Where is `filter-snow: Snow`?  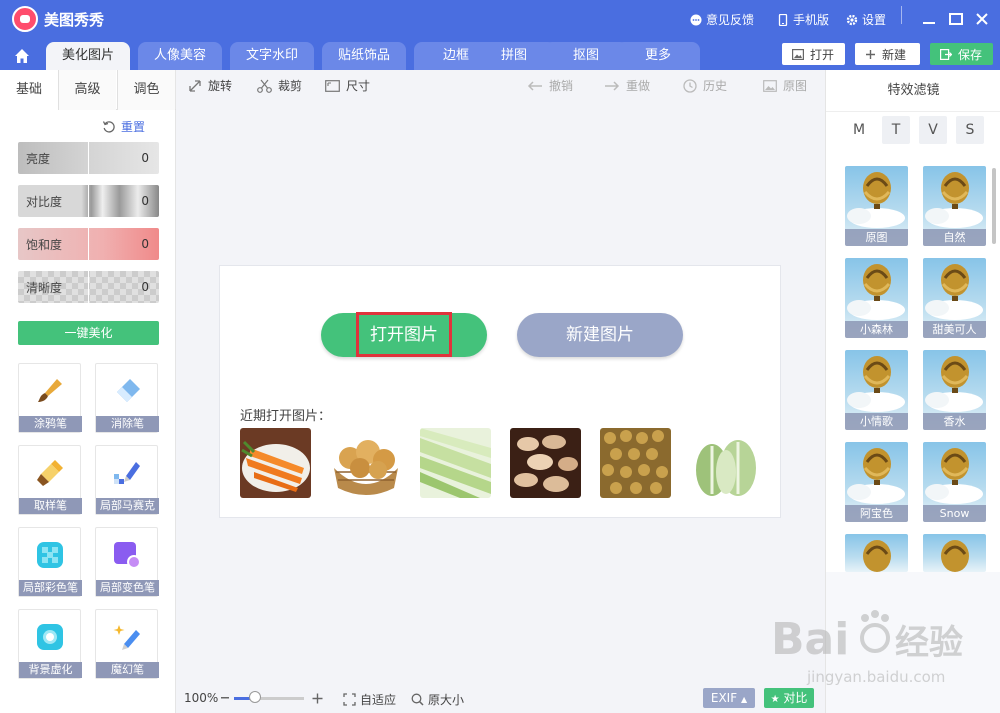
filter-snow: Snow is located at coordinates (954, 482).